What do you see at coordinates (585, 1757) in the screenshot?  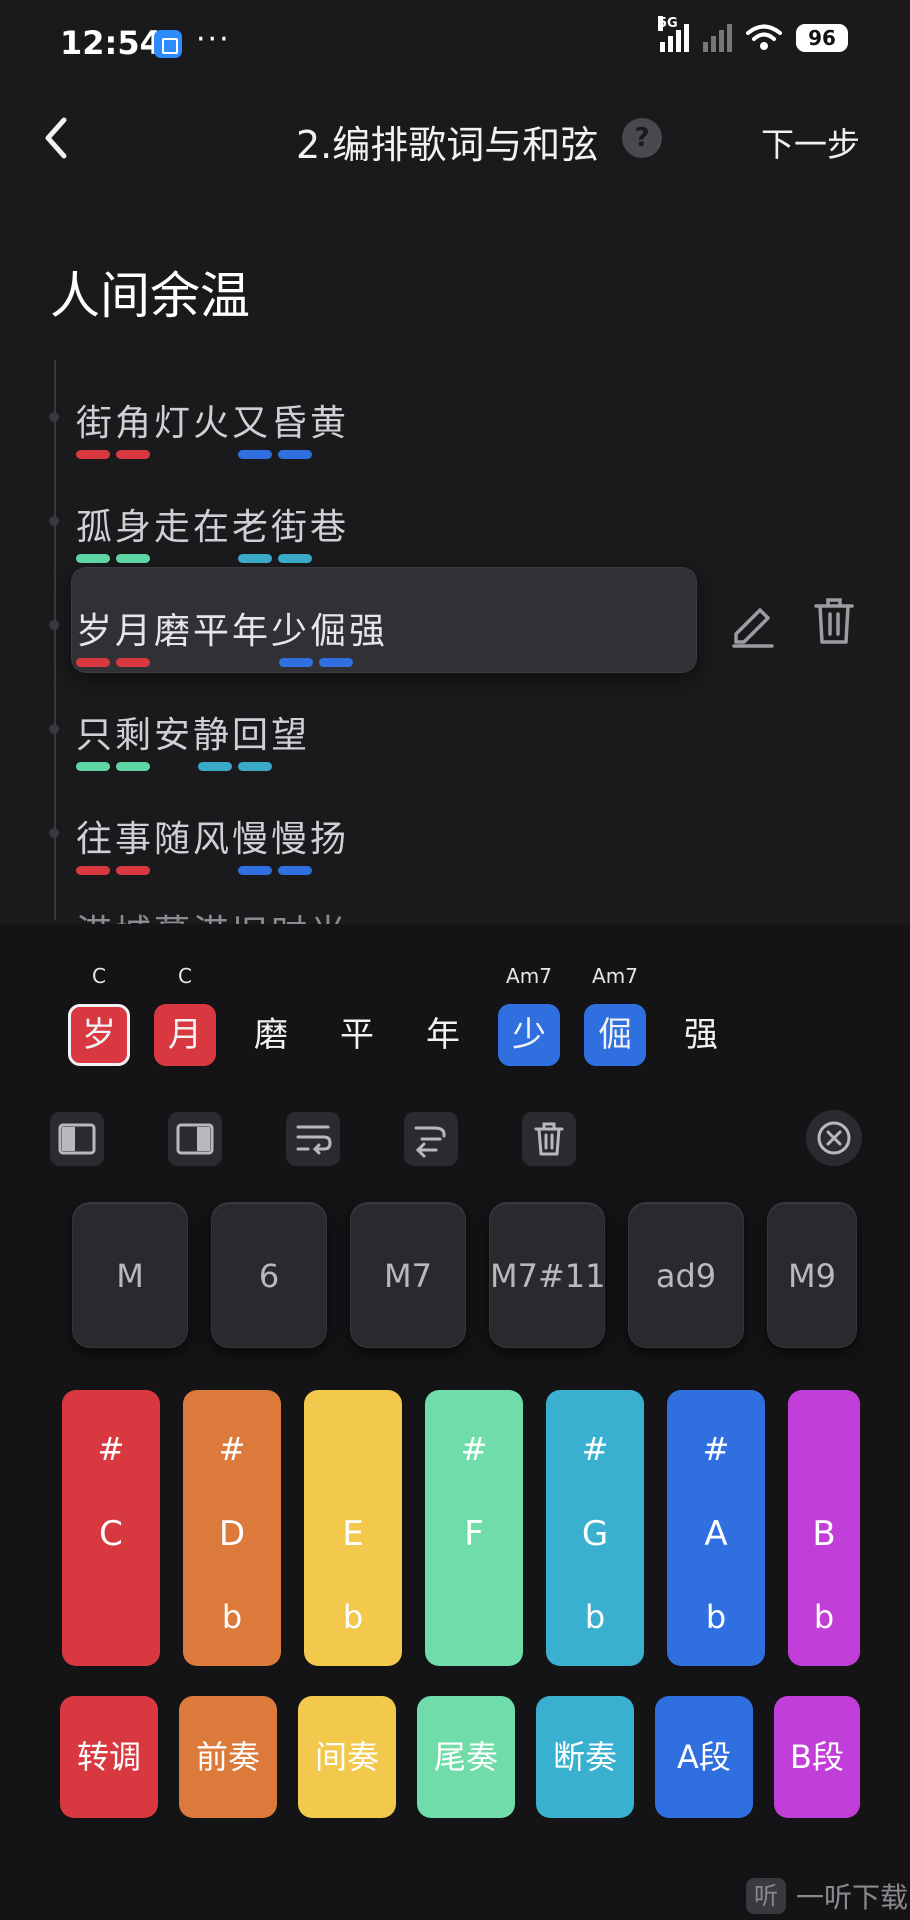 I see `section-button: 断奏` at bounding box center [585, 1757].